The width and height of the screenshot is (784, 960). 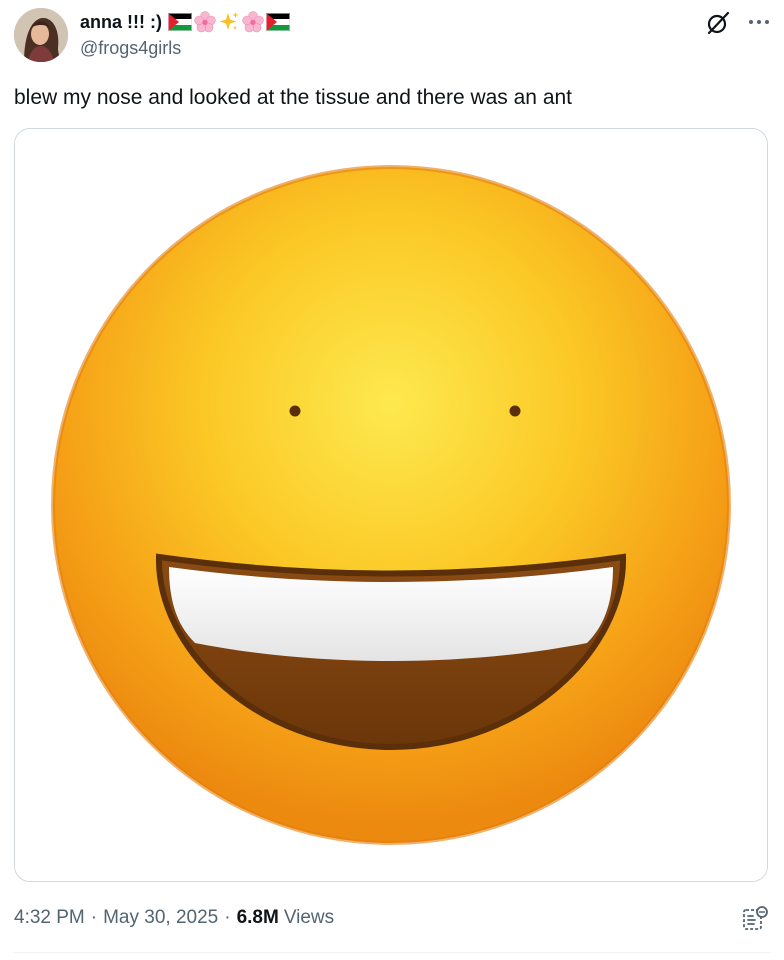 I want to click on sparkles-icon, so click(x=229, y=21).